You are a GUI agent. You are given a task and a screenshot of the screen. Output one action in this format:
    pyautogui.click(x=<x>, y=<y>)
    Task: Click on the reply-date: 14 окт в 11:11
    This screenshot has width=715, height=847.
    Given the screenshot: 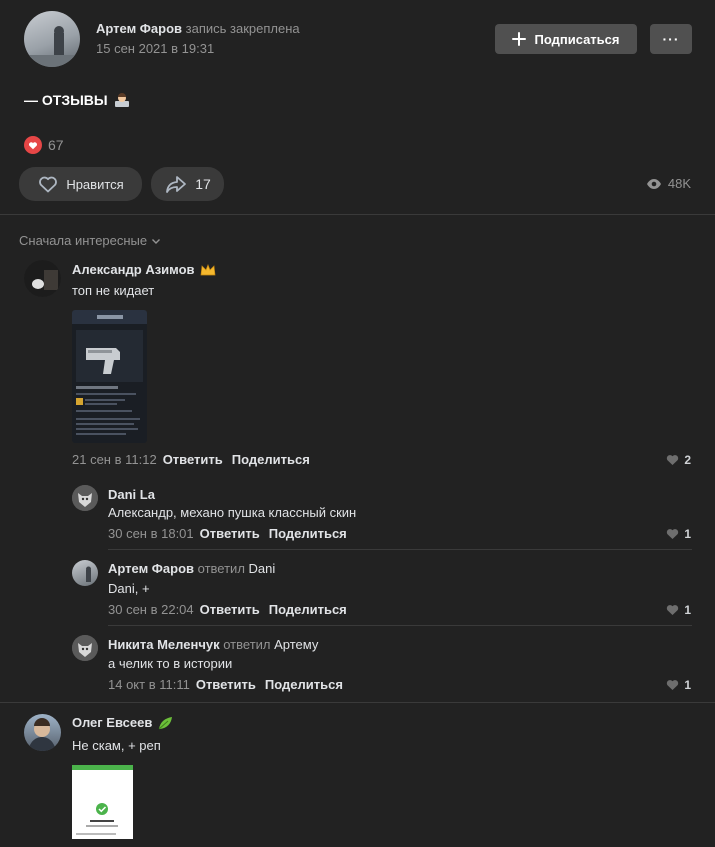 What is the action you would take?
    pyautogui.click(x=149, y=684)
    